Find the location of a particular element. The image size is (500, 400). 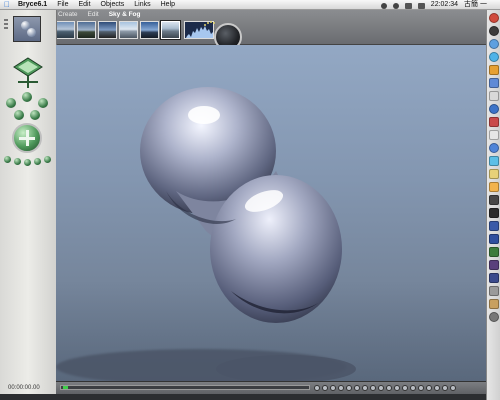

playback-controls is located at coordinates (385, 388).